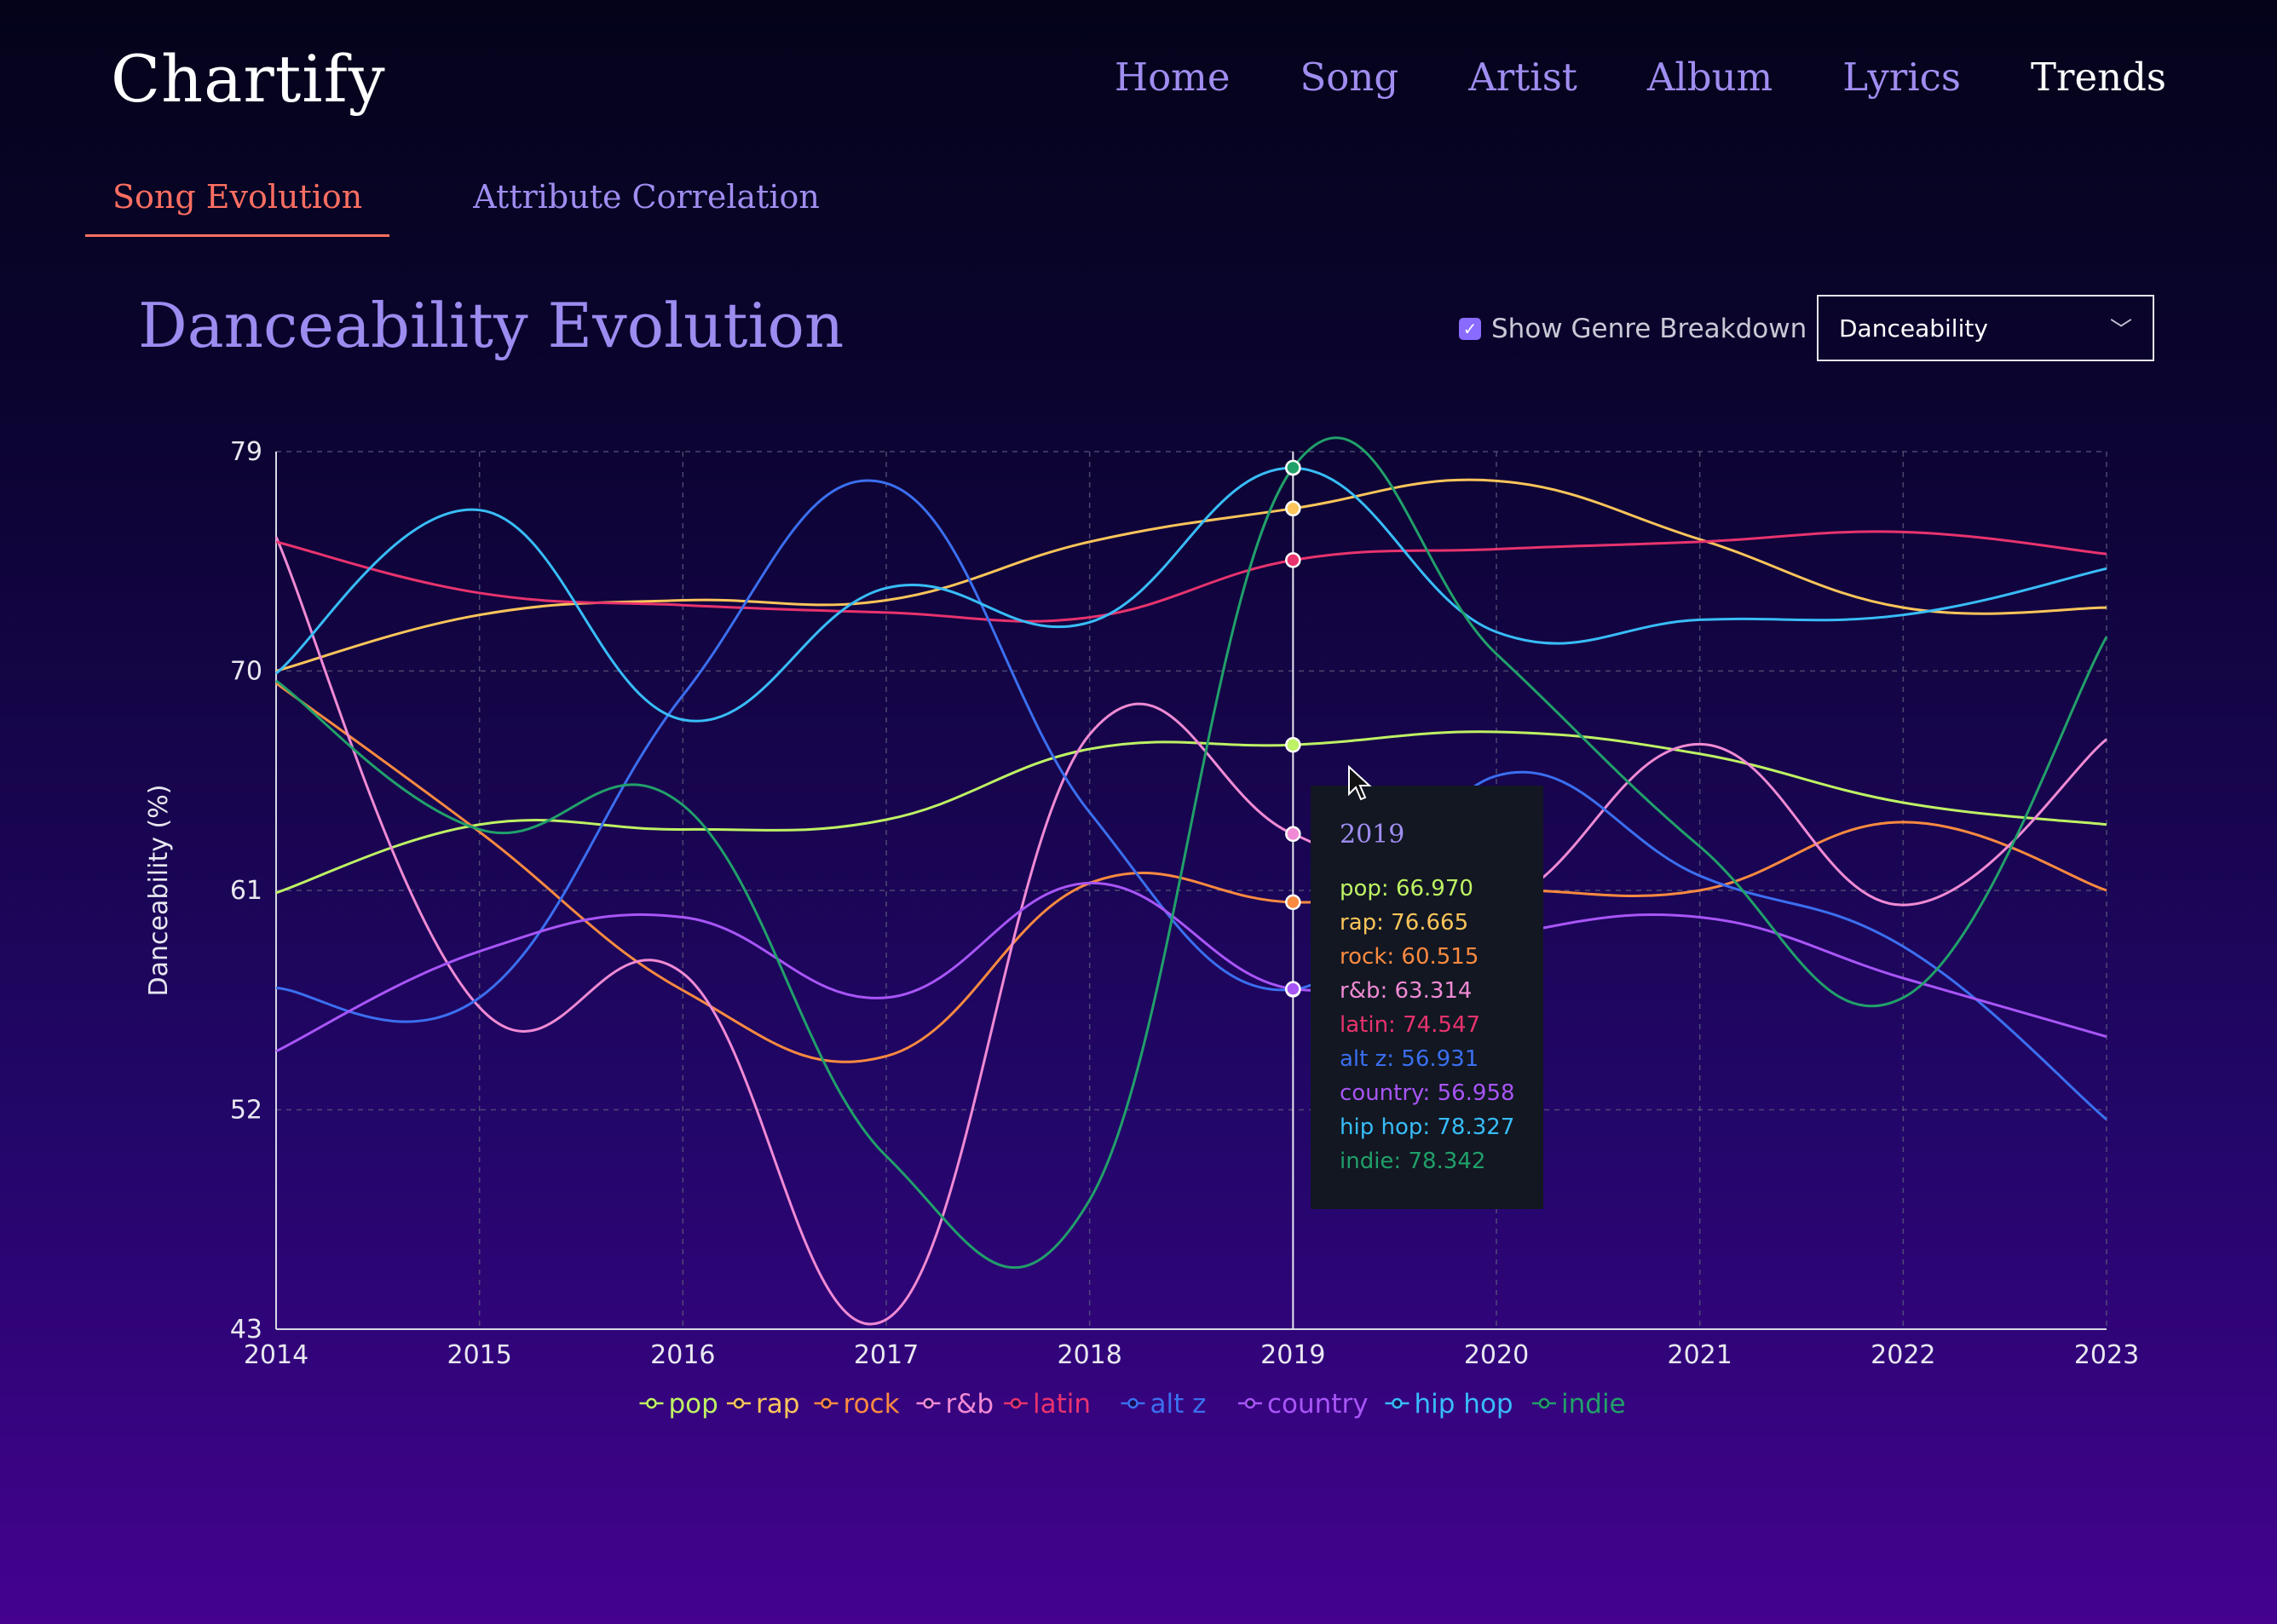  Describe the element at coordinates (1410, 1059) in the screenshot. I see `tooltip-row: alt z: 56.931` at that location.